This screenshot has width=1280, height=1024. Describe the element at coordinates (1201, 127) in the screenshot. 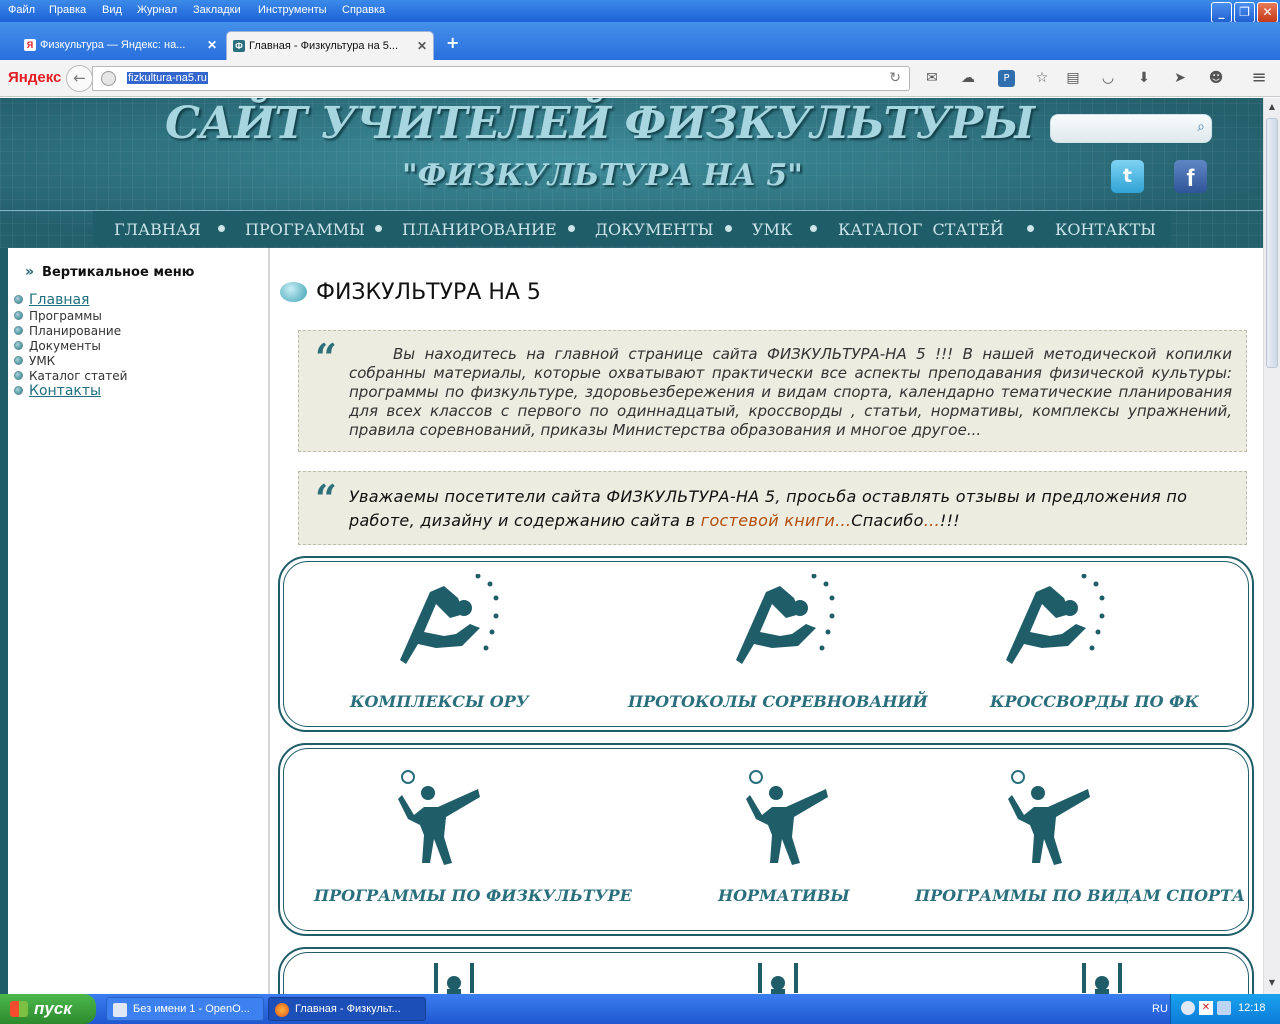

I see `search-icon: ⌕` at that location.